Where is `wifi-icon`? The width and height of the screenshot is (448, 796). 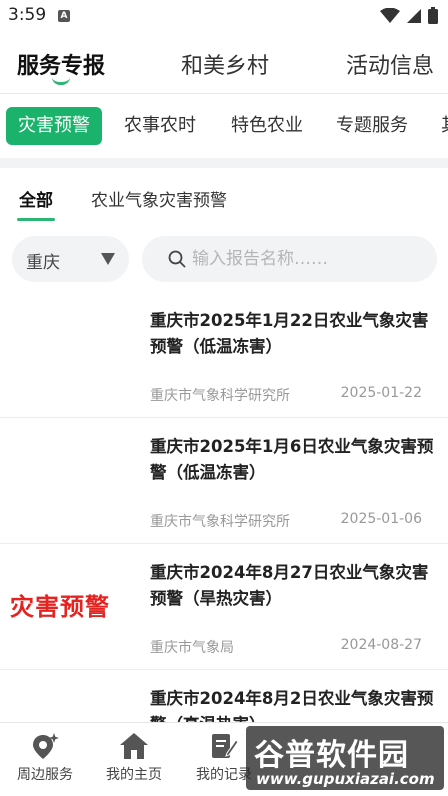
wifi-icon is located at coordinates (390, 15).